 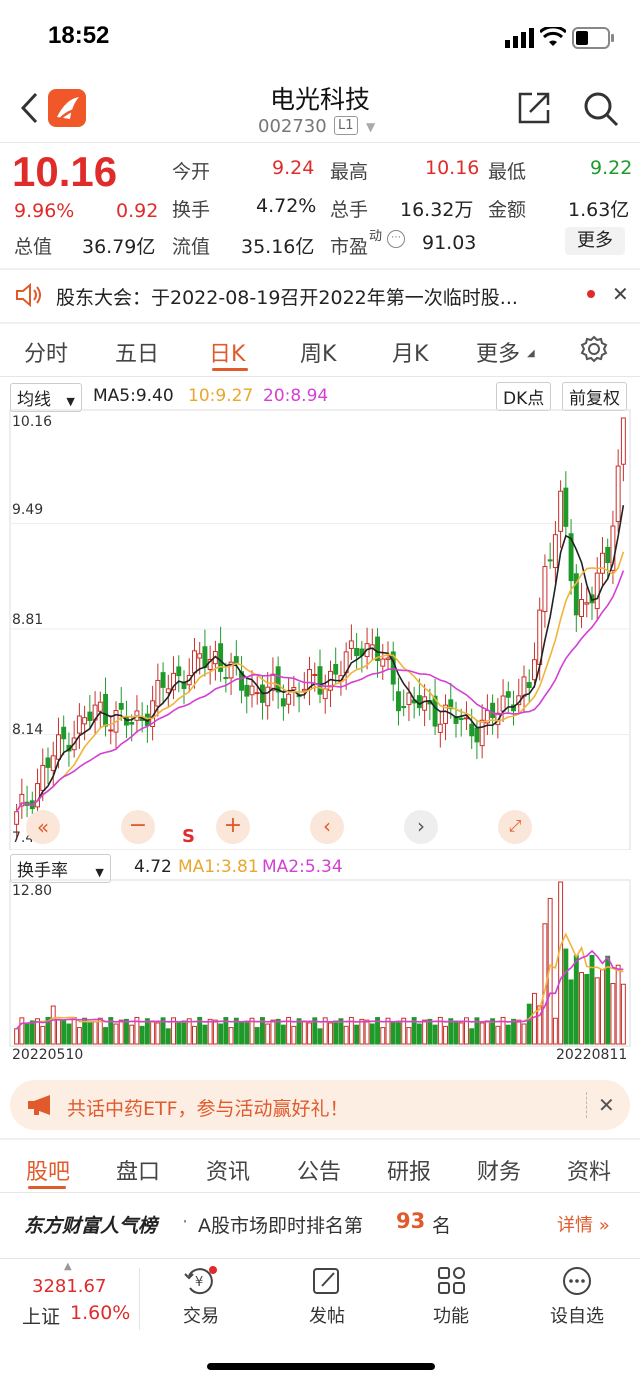 I want to click on settings-gear-icon, so click(x=594, y=349).